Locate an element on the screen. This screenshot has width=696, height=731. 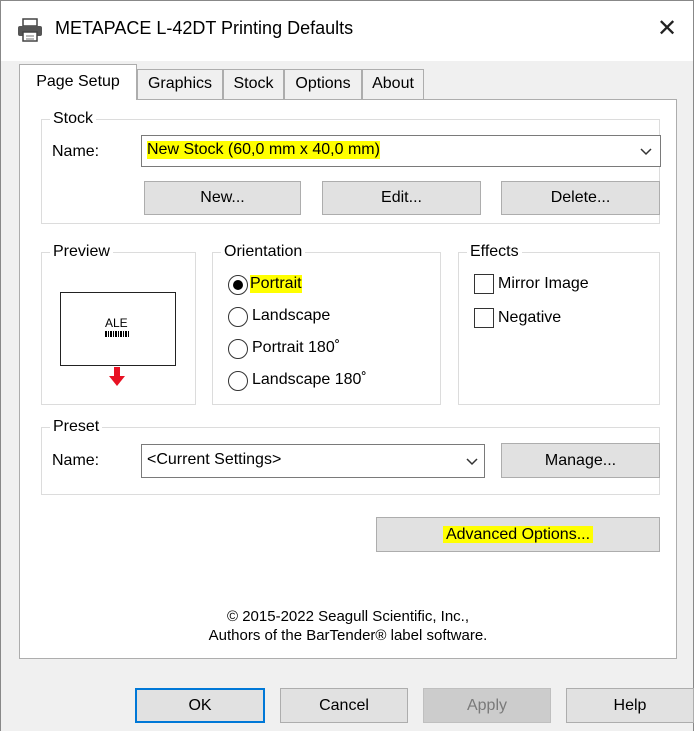
negative-label: Negative is located at coordinates (530, 317).